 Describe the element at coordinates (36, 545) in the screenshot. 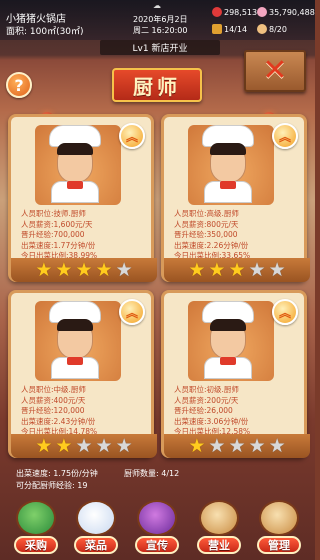

I see `nav-label: 采购` at that location.